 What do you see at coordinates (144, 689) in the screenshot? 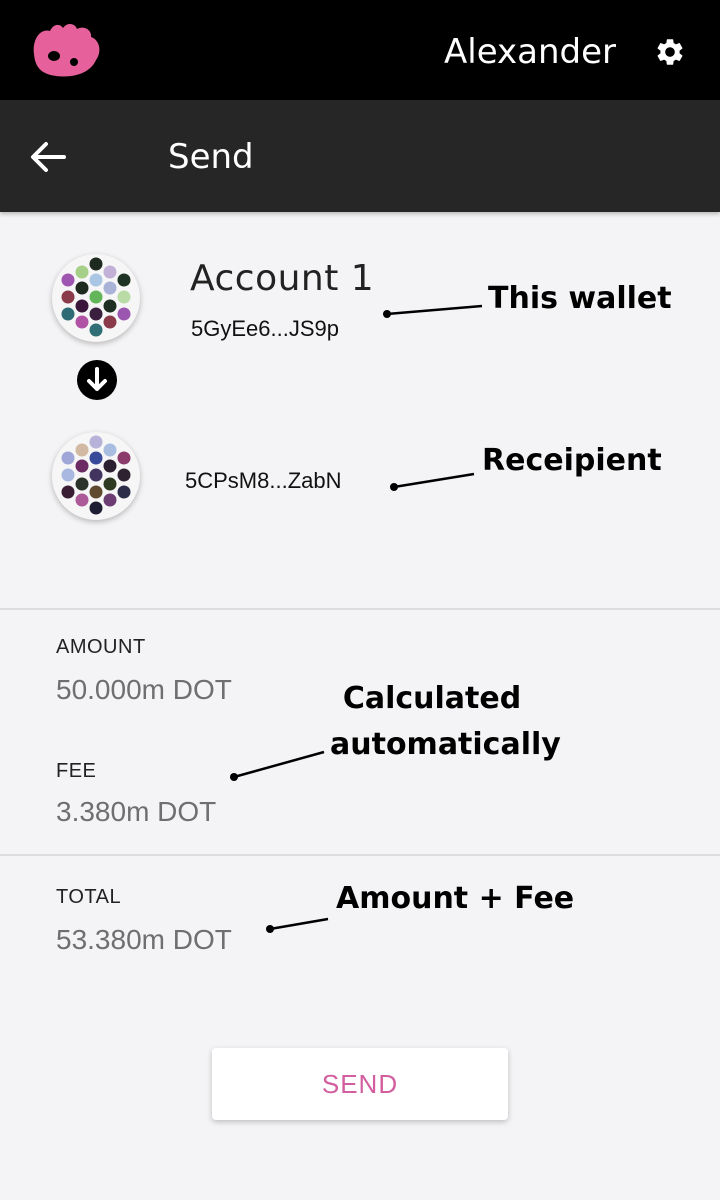
I see `amount-value: 50.000m DOT` at bounding box center [144, 689].